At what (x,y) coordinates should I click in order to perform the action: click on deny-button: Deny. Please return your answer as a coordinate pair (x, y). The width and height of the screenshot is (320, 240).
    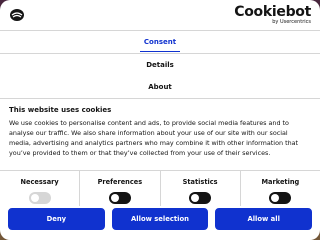
    Looking at the image, I should click on (56, 219).